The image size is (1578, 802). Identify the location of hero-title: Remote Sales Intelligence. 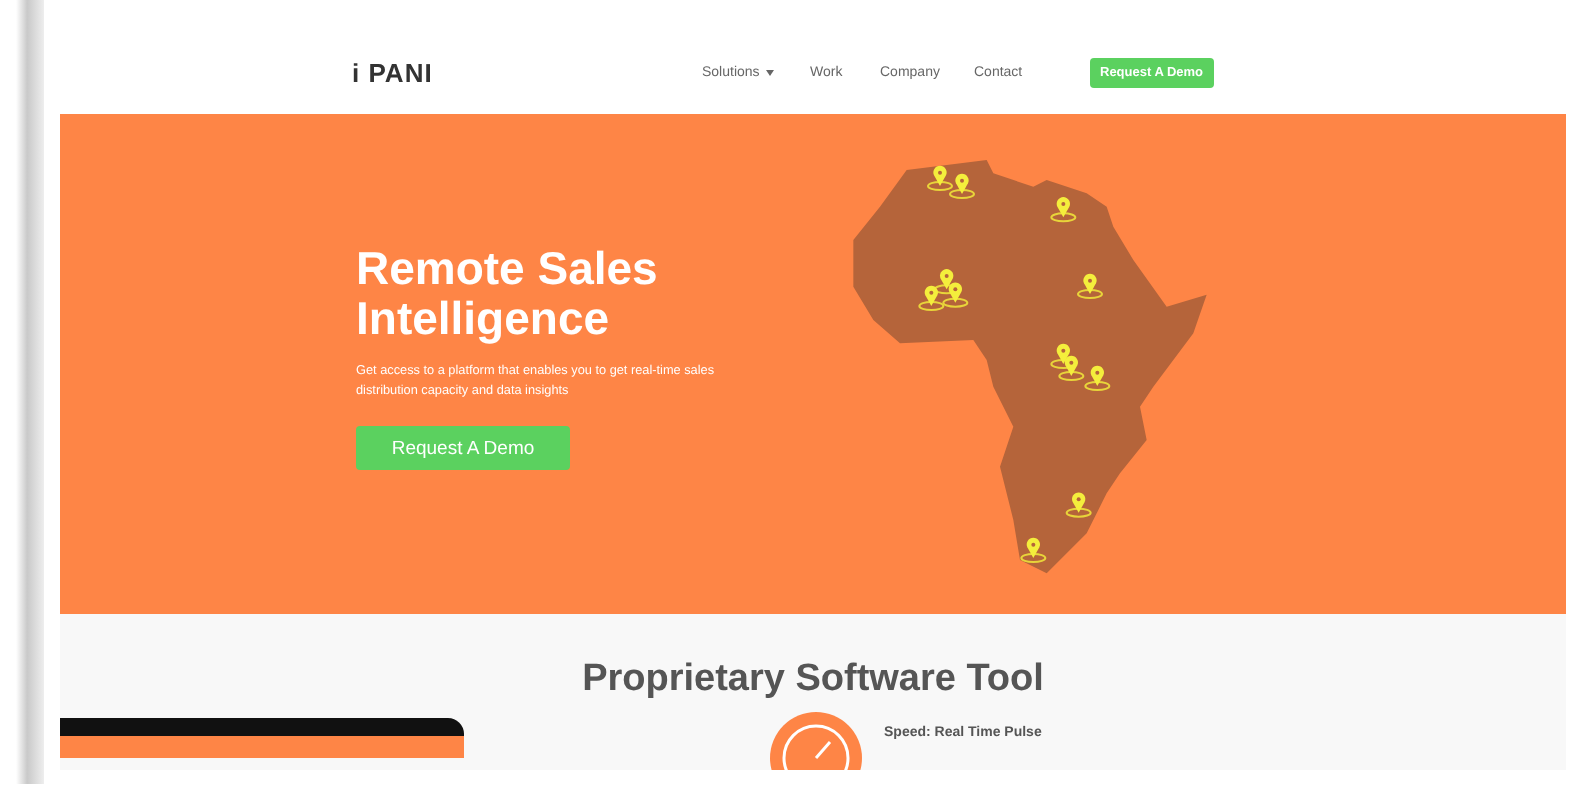
(508, 294).